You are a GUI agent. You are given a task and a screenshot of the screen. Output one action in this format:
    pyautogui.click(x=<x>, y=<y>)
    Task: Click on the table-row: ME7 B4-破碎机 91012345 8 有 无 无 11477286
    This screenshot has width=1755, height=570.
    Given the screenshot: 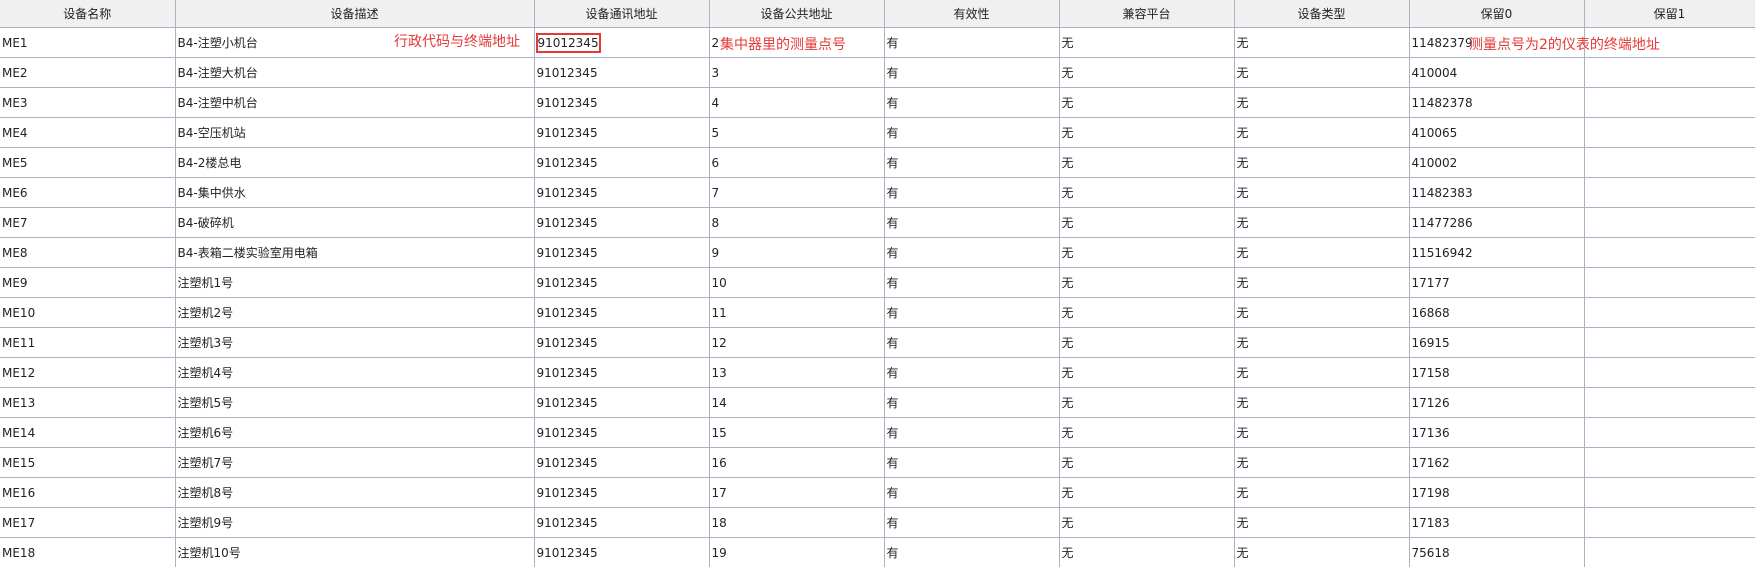 What is the action you would take?
    pyautogui.click(x=877, y=222)
    